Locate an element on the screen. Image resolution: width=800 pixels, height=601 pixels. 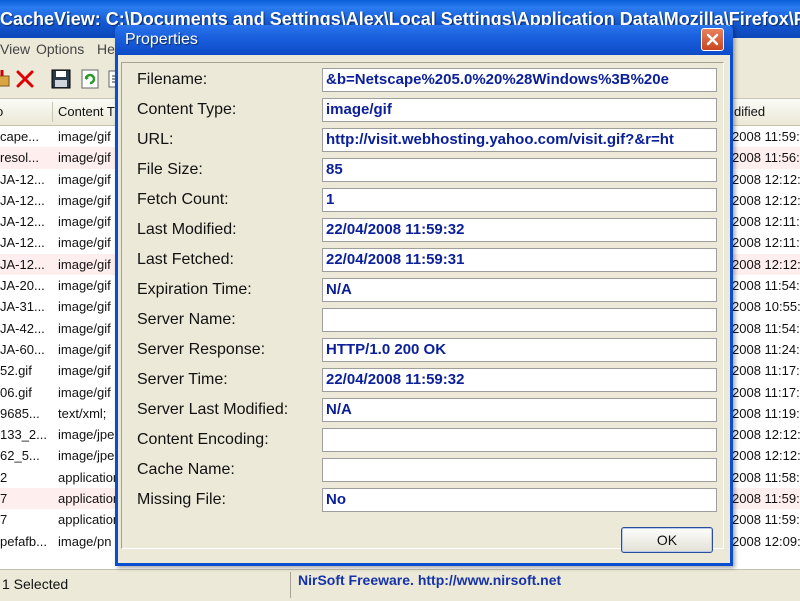
row-filename: 52.gif is located at coordinates (16, 371).